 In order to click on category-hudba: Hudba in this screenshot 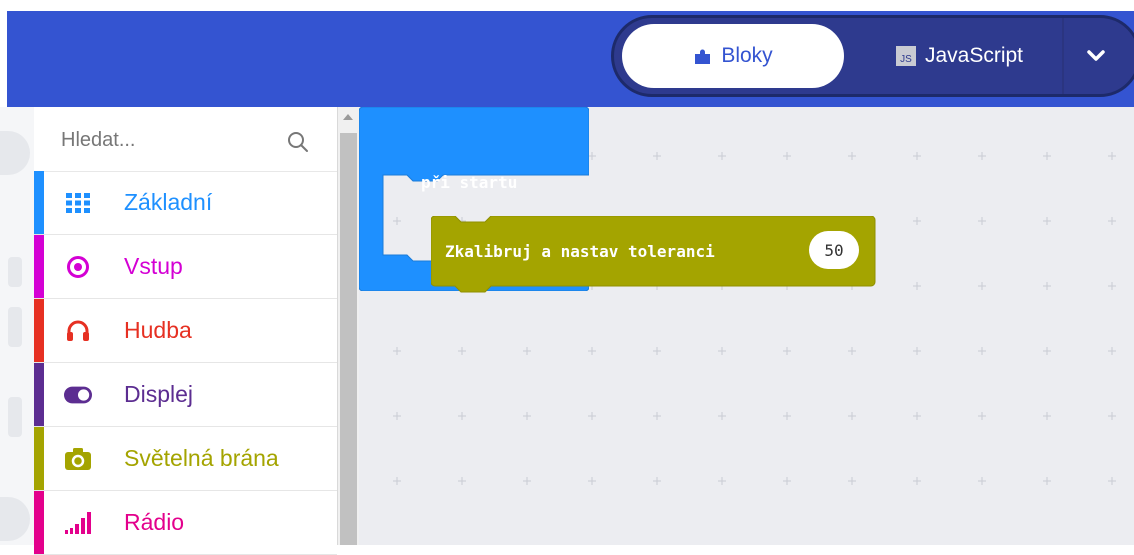, I will do `click(185, 331)`.